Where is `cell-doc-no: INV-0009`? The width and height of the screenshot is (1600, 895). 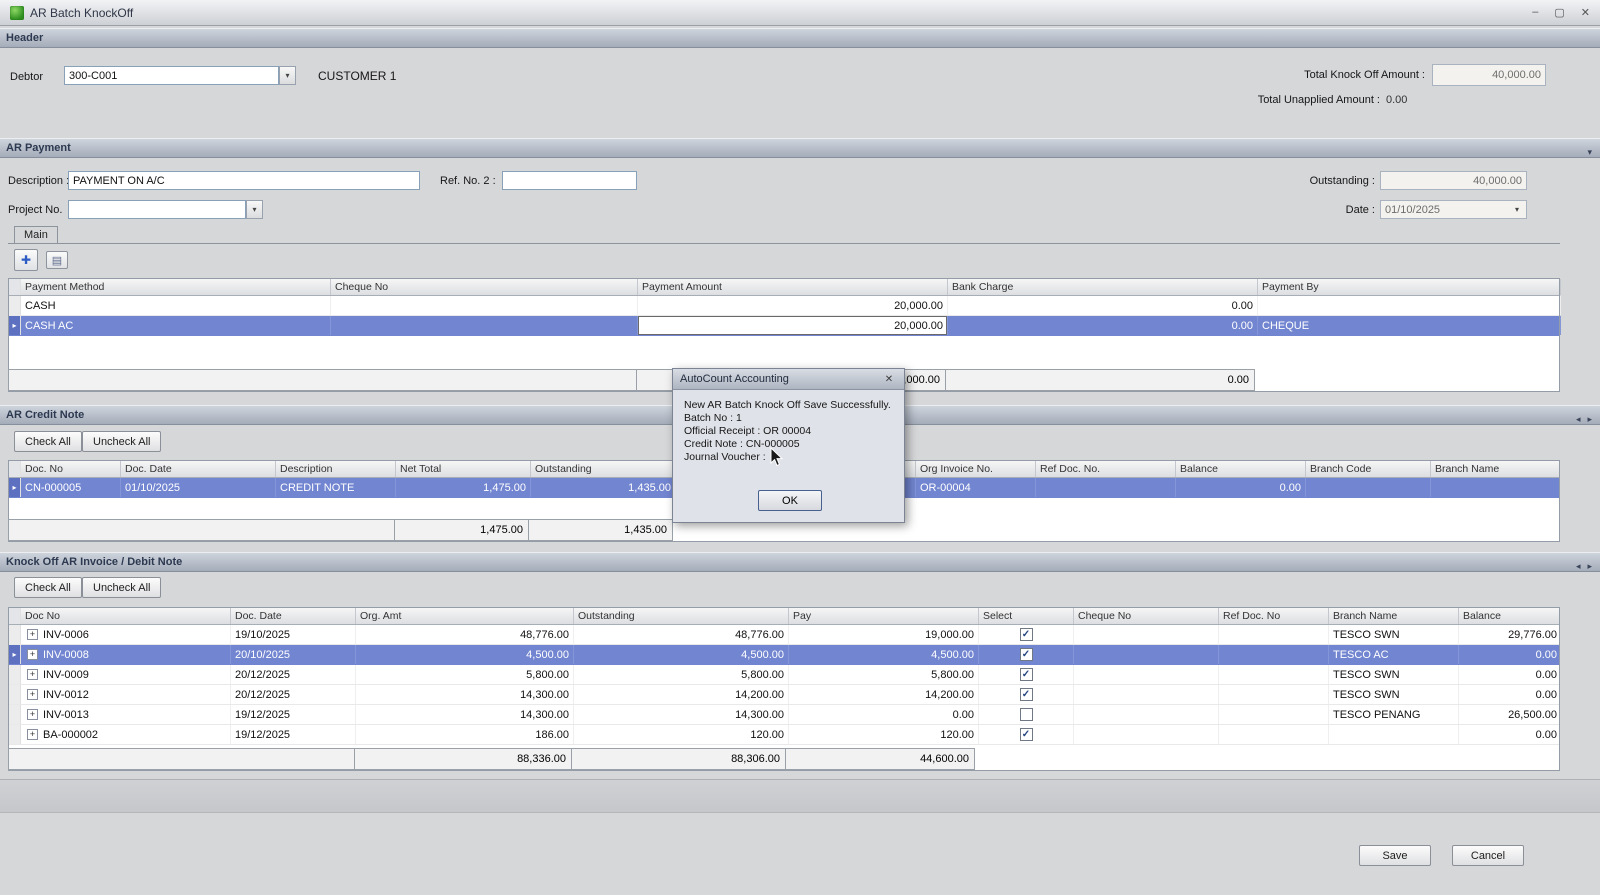 cell-doc-no: INV-0009 is located at coordinates (66, 674).